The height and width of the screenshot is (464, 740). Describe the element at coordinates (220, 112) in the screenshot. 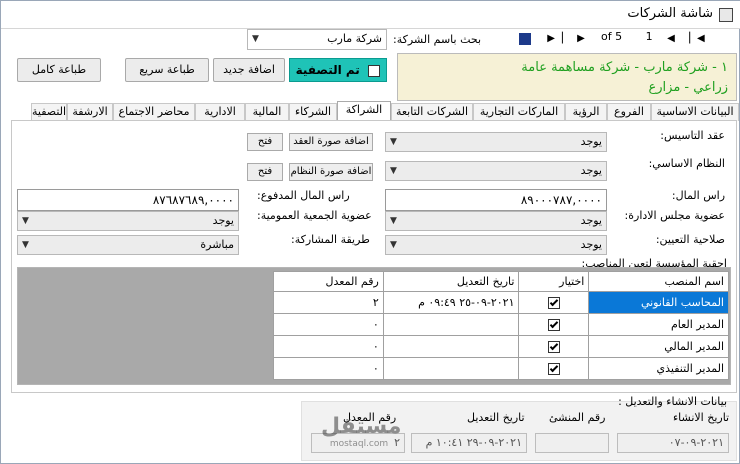

I see `tab-administrative: الادارية` at that location.